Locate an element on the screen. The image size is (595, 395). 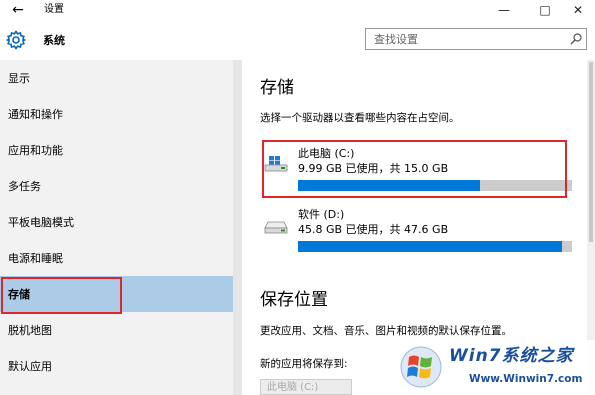
new-apps-save-label: 新的应用将保存到: is located at coordinates (304, 364).